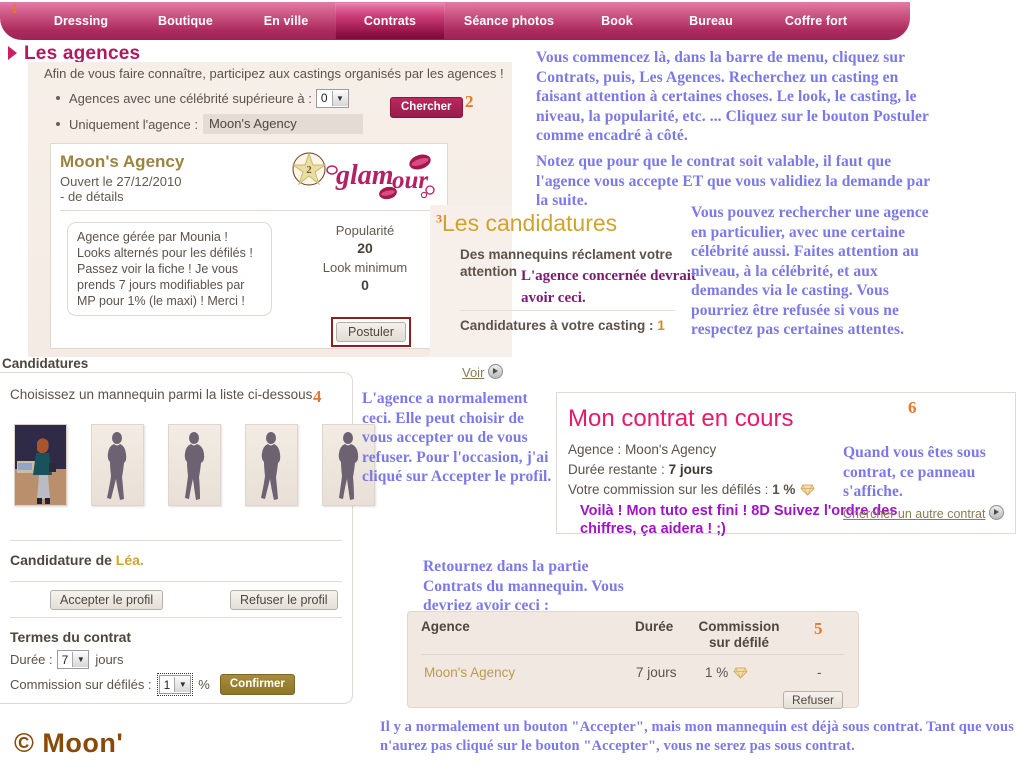  What do you see at coordinates (107, 600) in the screenshot?
I see `accept-profile-button: Accepter le profil` at bounding box center [107, 600].